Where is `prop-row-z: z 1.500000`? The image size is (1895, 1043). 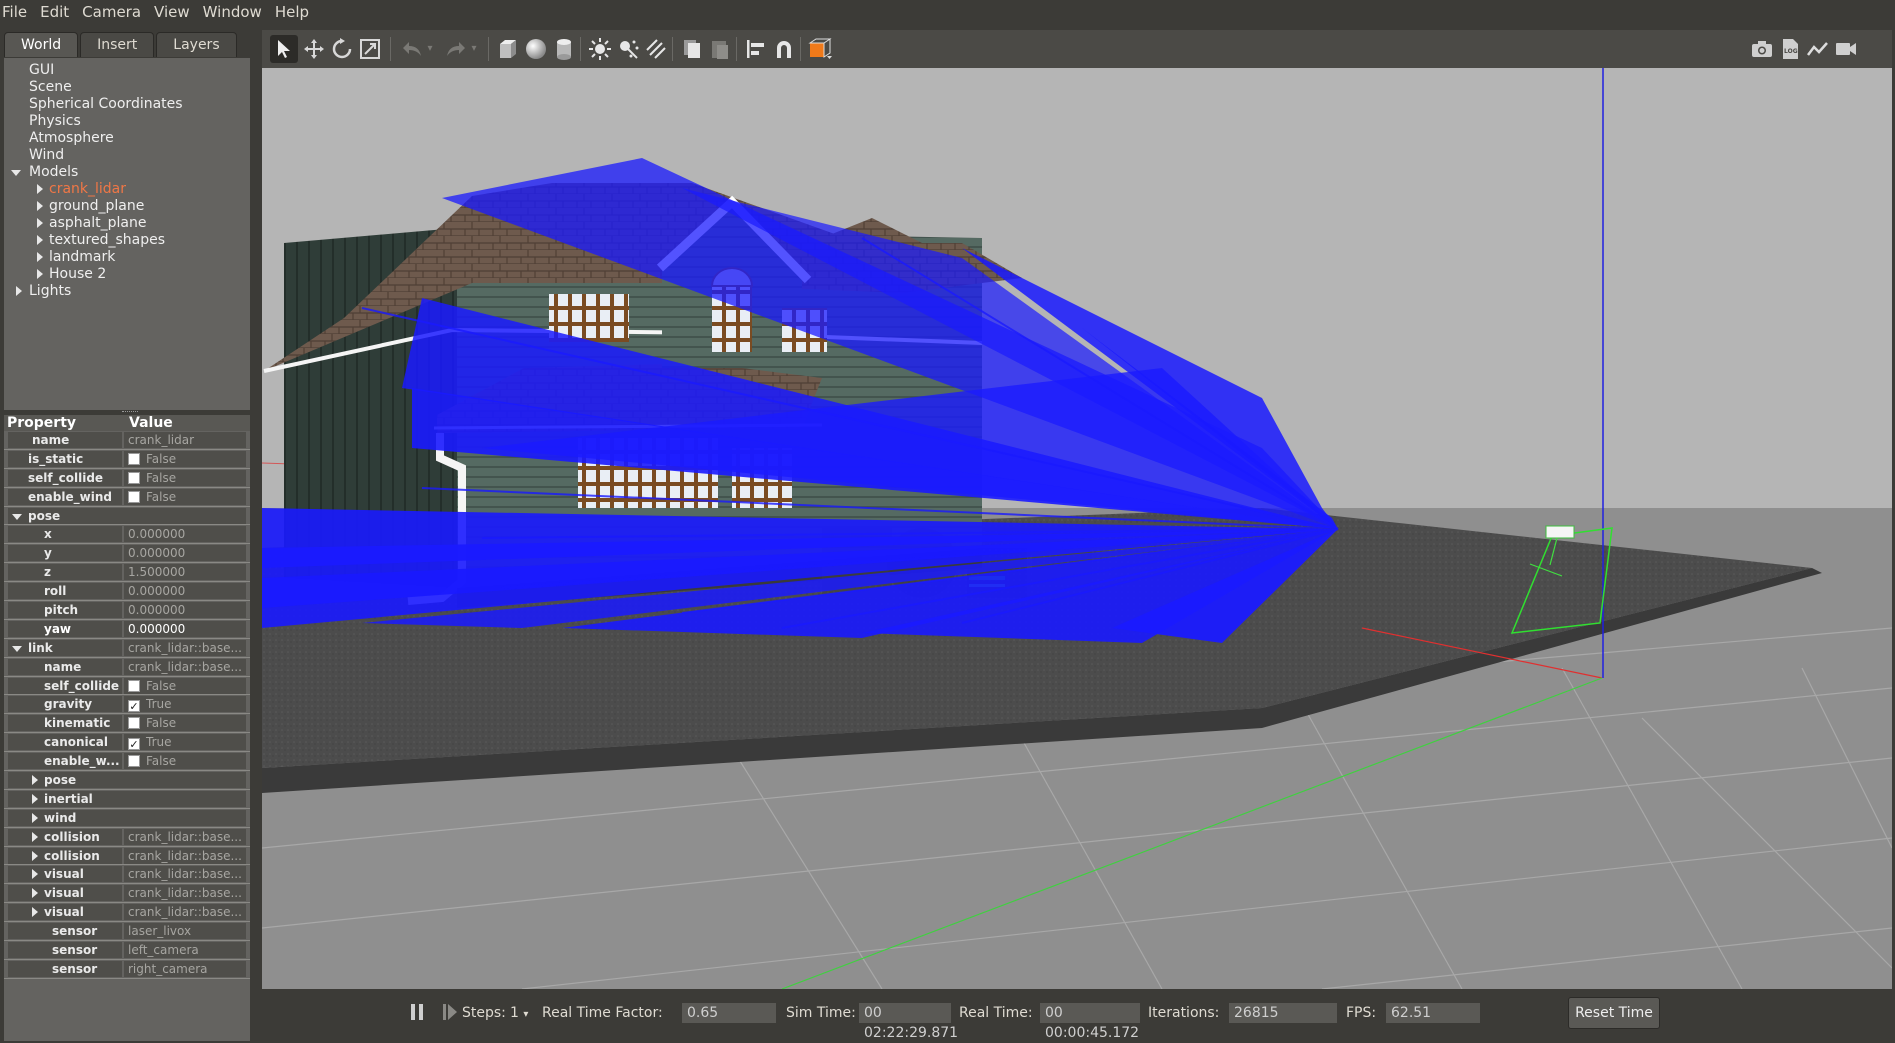 prop-row-z: z 1.500000 is located at coordinates (127, 573).